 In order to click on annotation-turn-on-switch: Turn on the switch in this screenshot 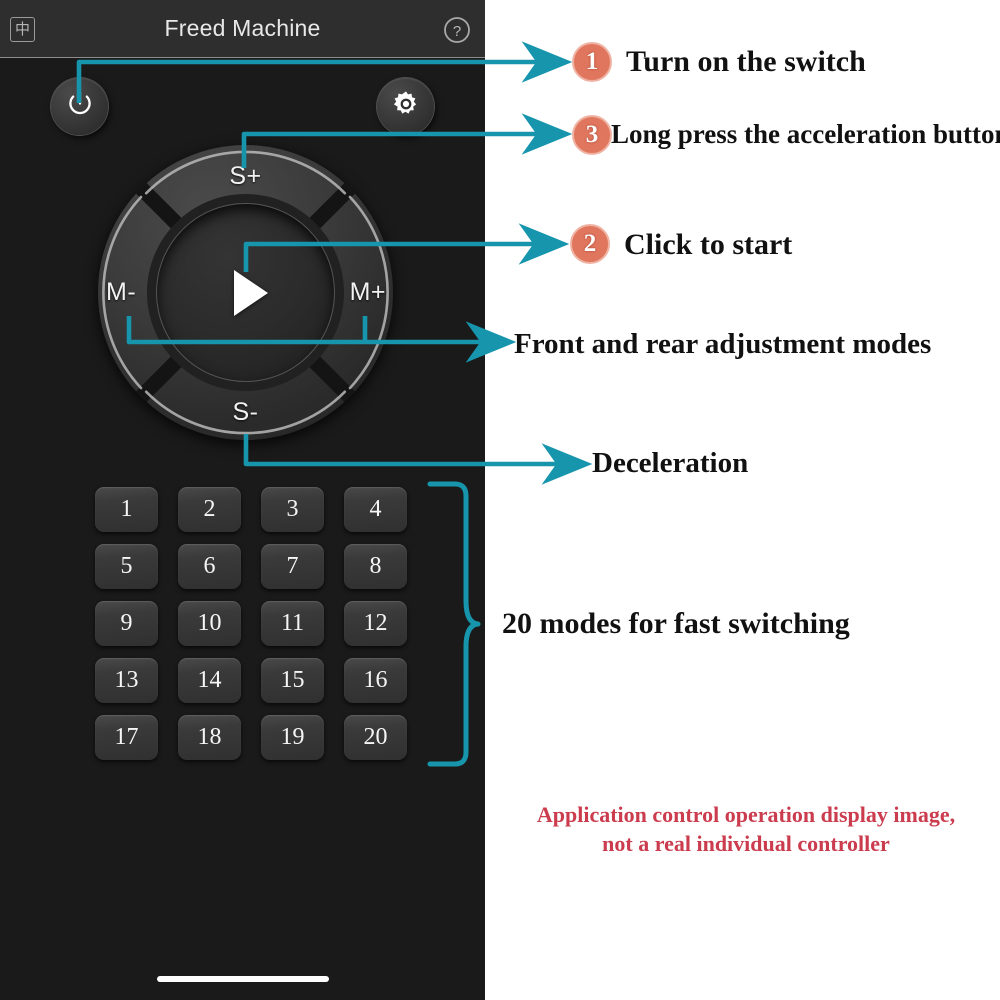, I will do `click(746, 61)`.